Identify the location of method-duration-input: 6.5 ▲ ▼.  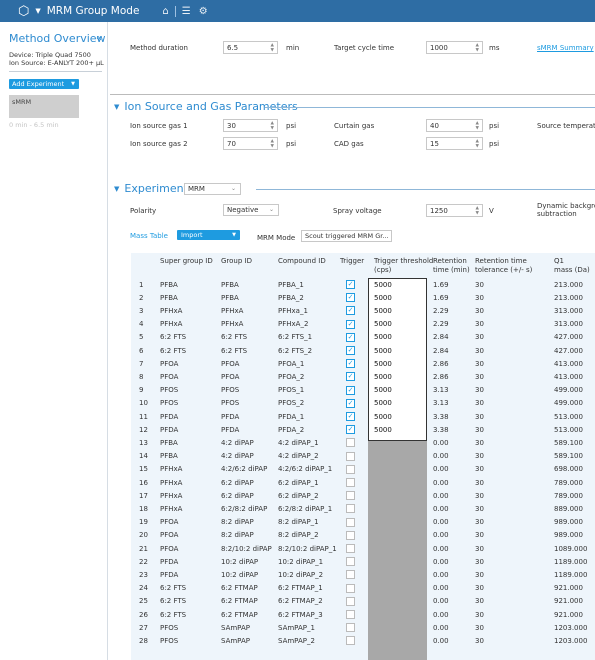
(250, 47).